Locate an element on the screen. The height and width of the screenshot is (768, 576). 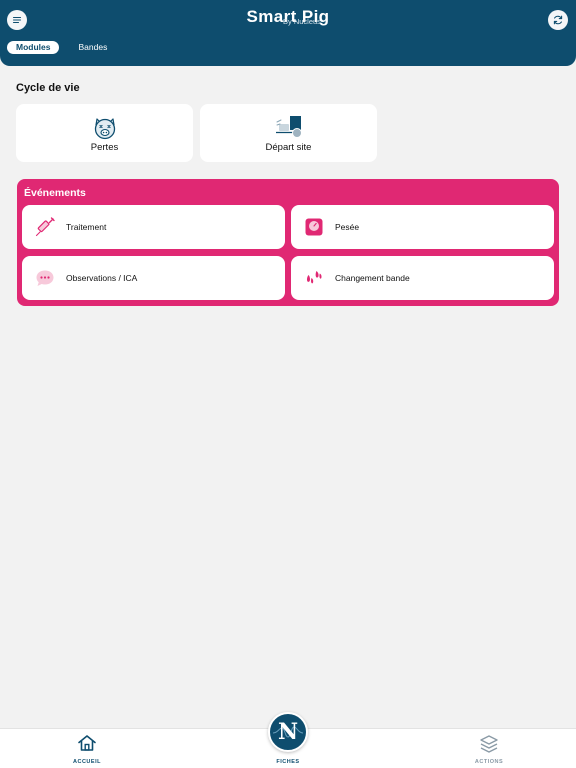
syringe-icon is located at coordinates (45, 227).